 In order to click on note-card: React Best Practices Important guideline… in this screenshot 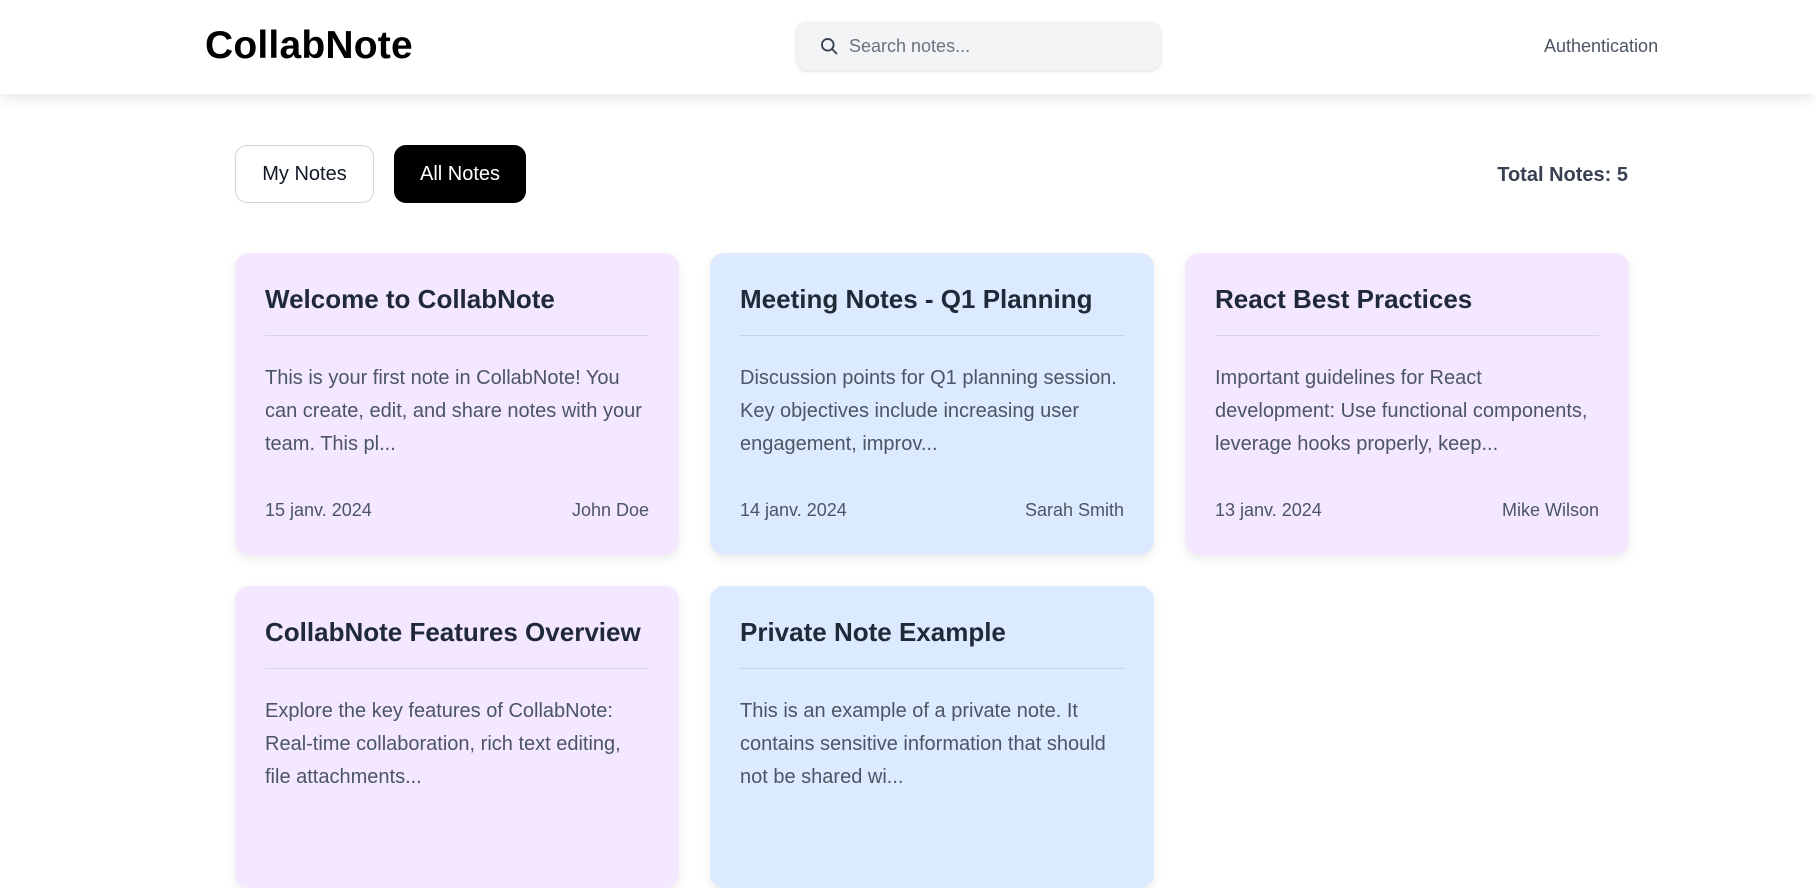, I will do `click(1407, 404)`.